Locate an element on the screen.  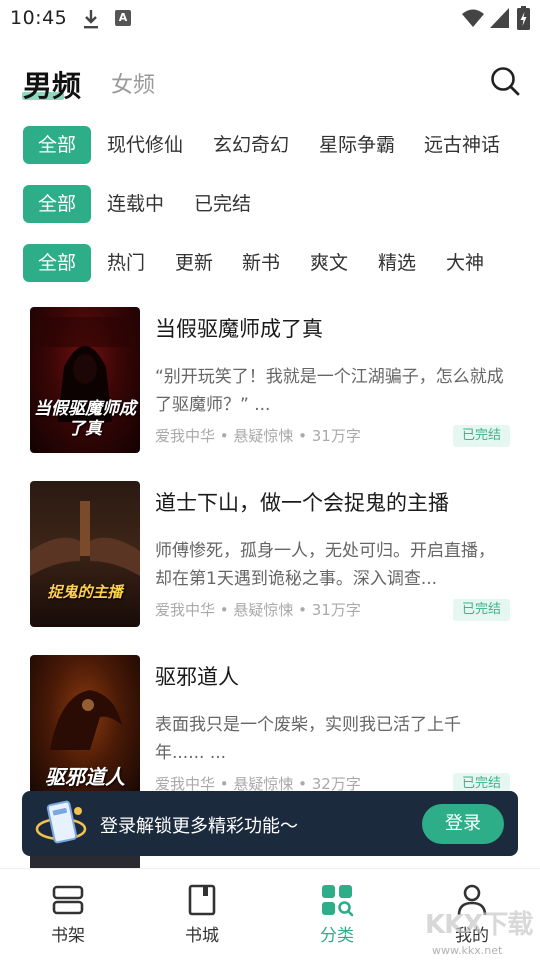
book-title: 道士下山，做一个会捉鬼的主播 is located at coordinates (302, 502).